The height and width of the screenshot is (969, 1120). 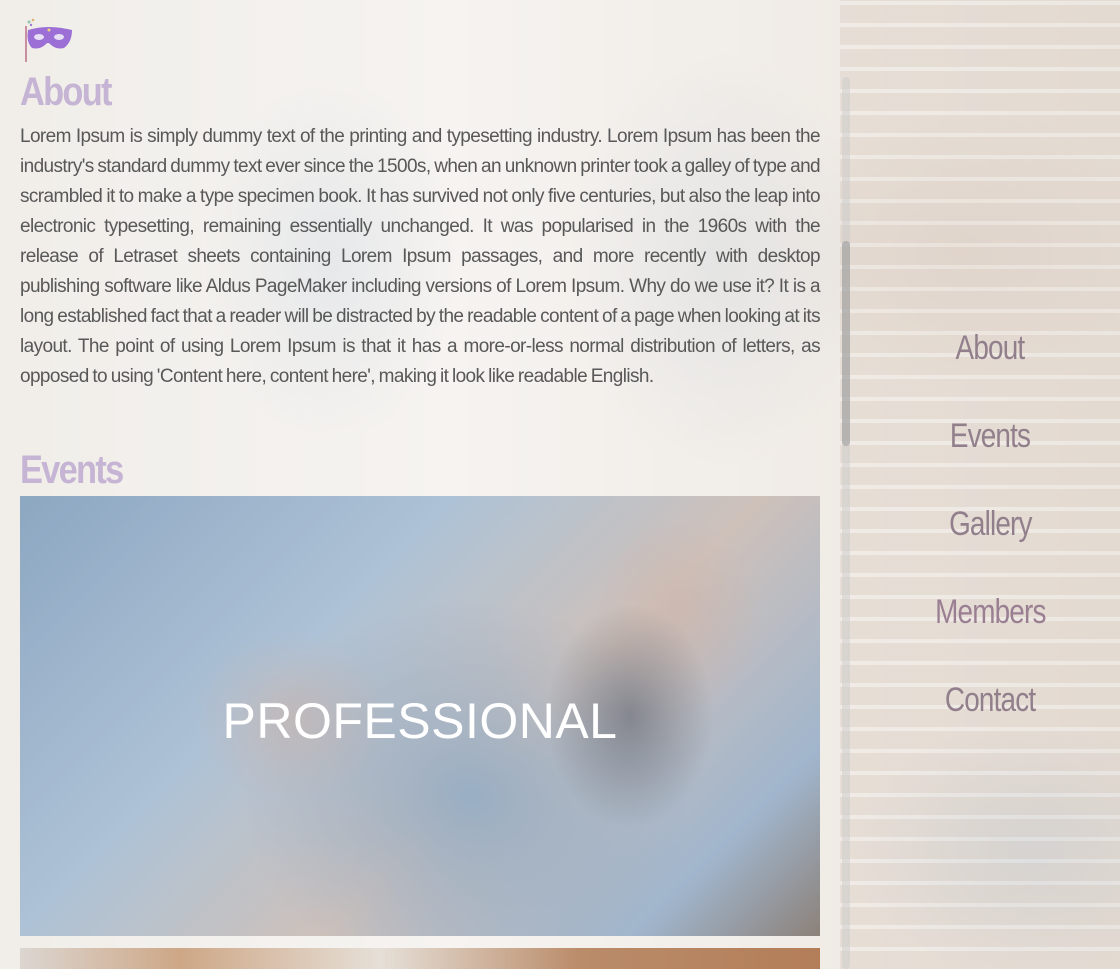 What do you see at coordinates (990, 700) in the screenshot?
I see `nav-link-contact: Contact` at bounding box center [990, 700].